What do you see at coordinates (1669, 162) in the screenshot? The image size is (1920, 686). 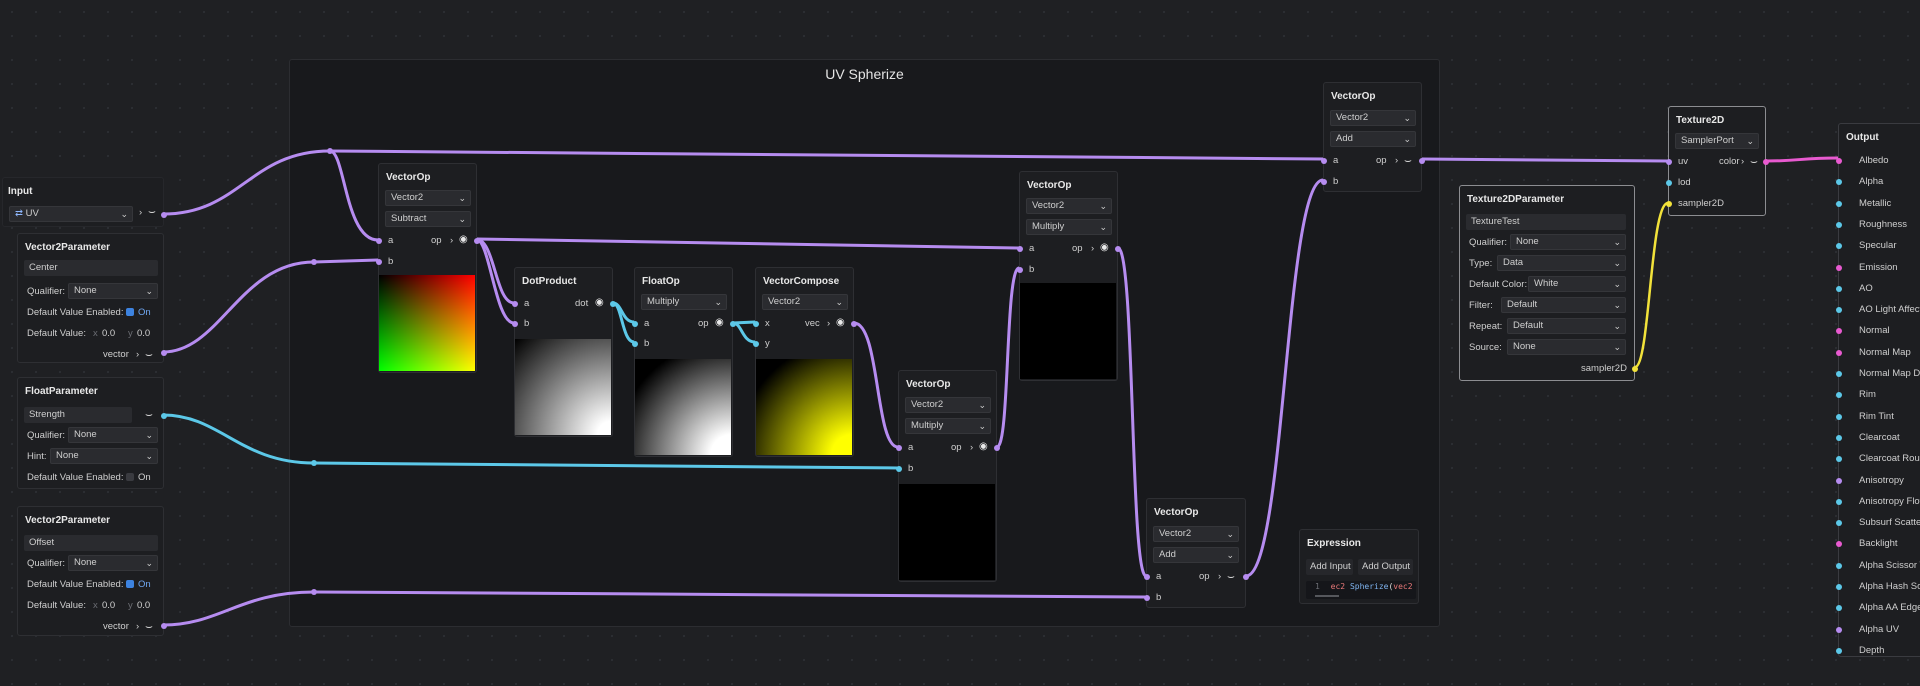 I see `input-port-uv` at bounding box center [1669, 162].